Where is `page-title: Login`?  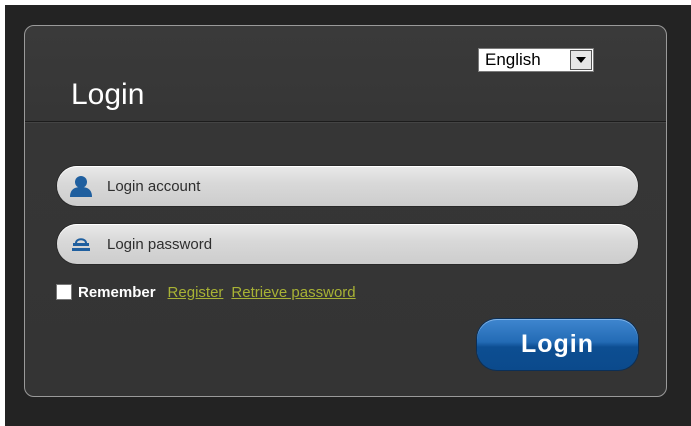
page-title: Login is located at coordinates (108, 94).